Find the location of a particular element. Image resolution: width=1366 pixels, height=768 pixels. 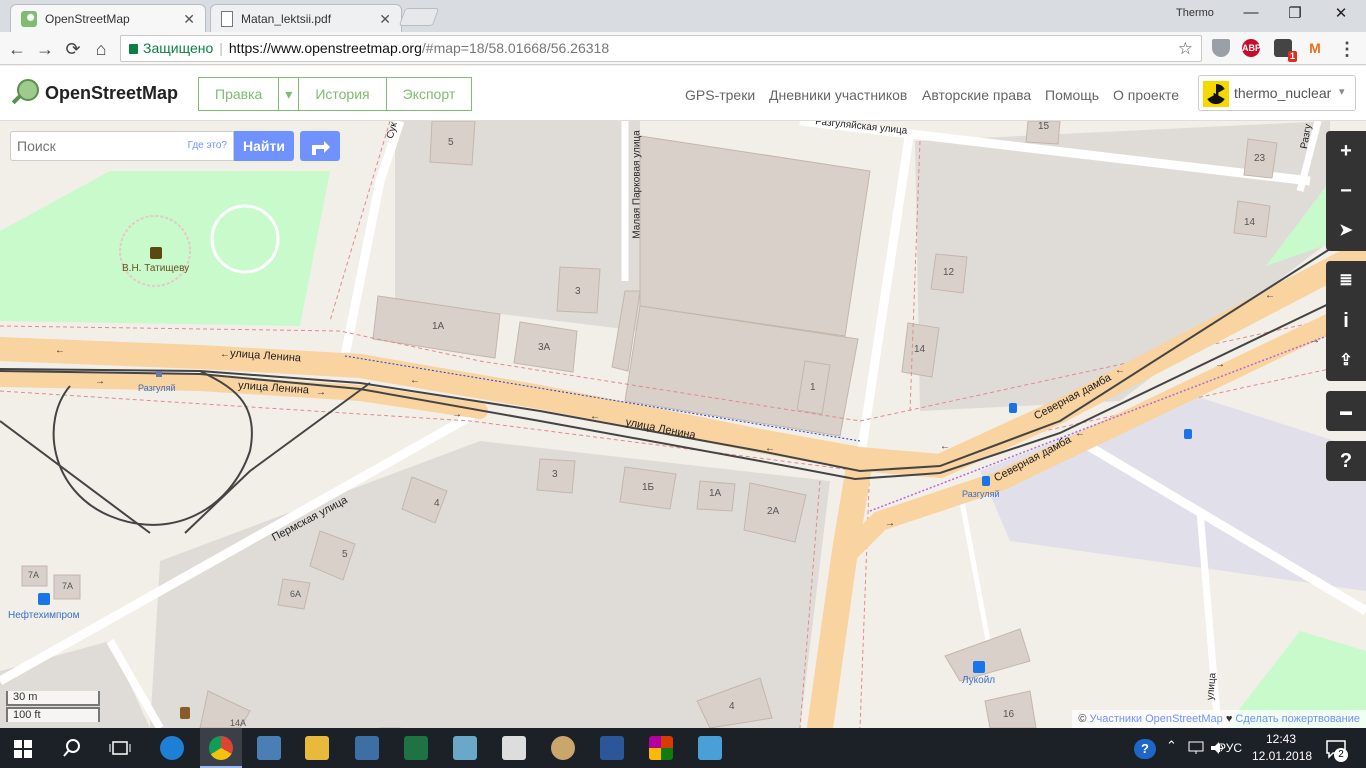

zoom-out-button: − is located at coordinates (1346, 191).